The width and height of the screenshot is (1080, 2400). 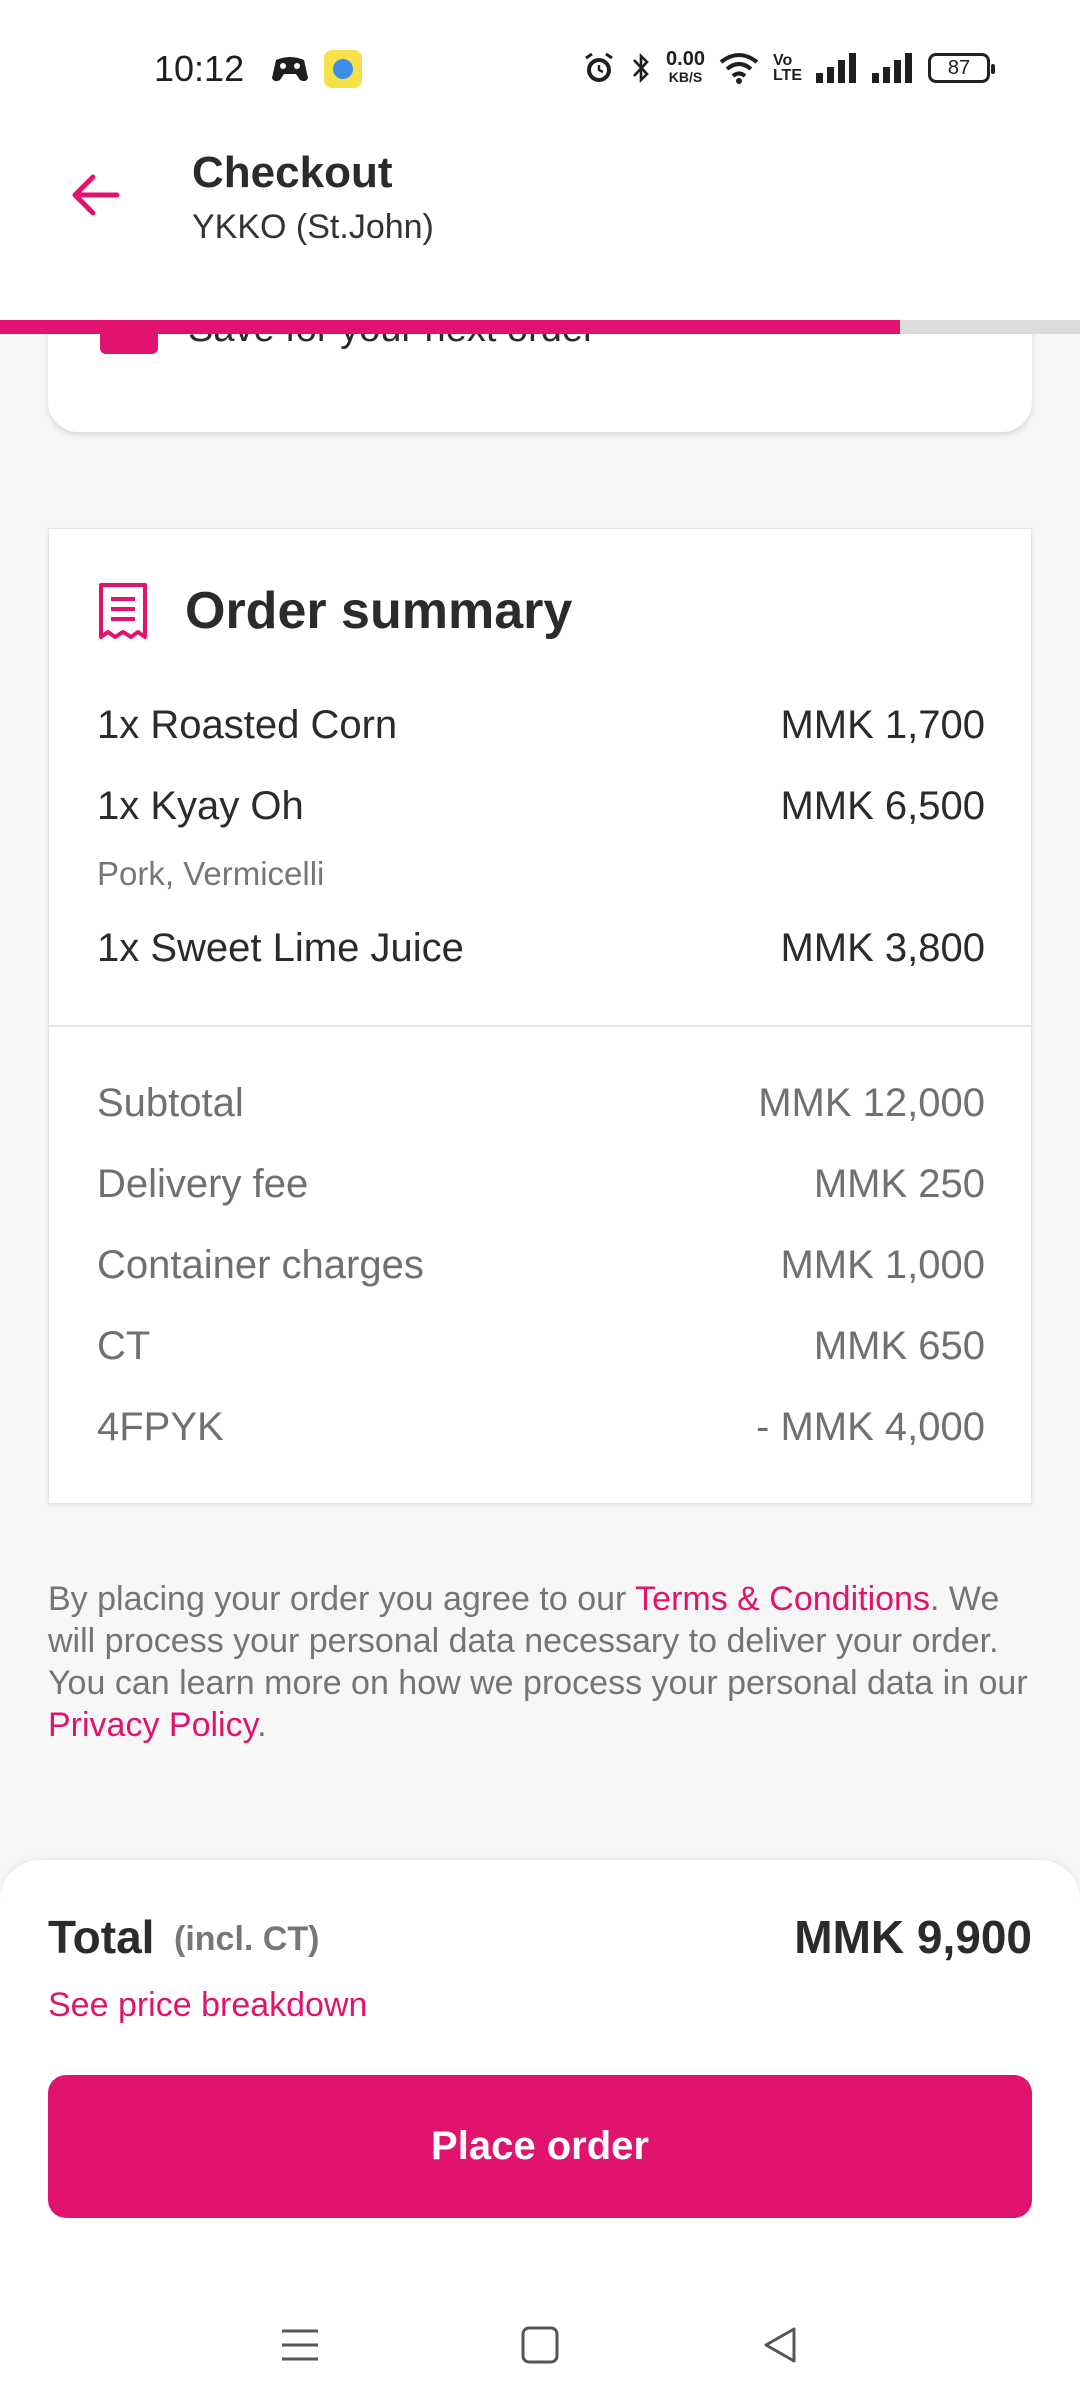 What do you see at coordinates (290, 69) in the screenshot?
I see `game-controller-icon` at bounding box center [290, 69].